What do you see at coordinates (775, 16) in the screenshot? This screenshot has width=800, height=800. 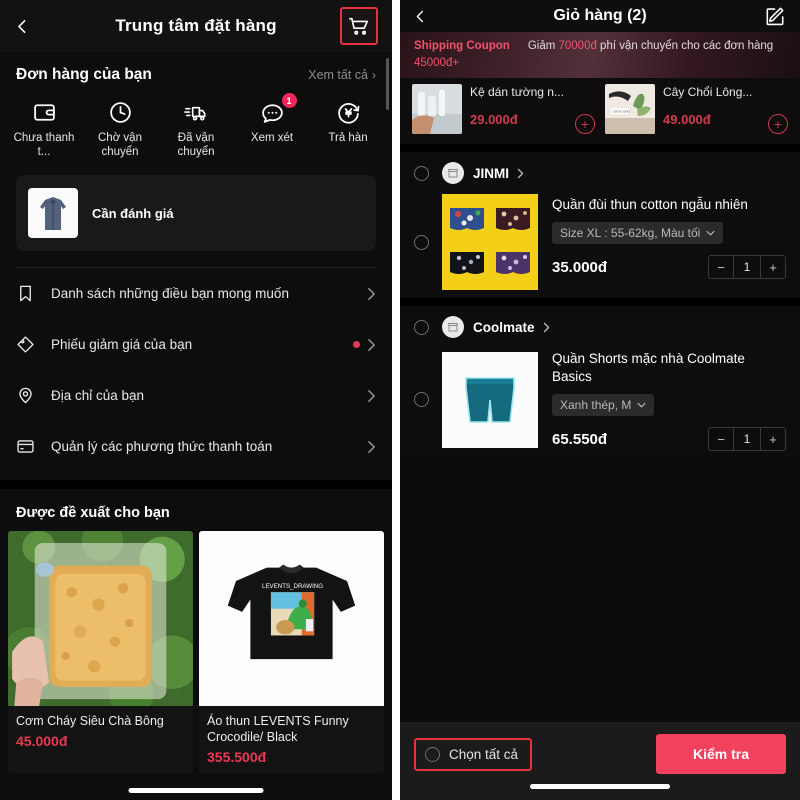 I see `edit-cart-button` at bounding box center [775, 16].